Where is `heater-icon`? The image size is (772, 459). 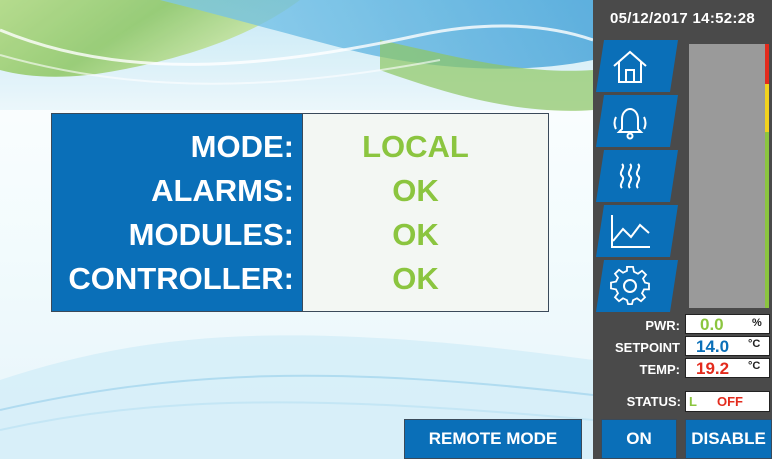
heater-icon is located at coordinates (630, 176).